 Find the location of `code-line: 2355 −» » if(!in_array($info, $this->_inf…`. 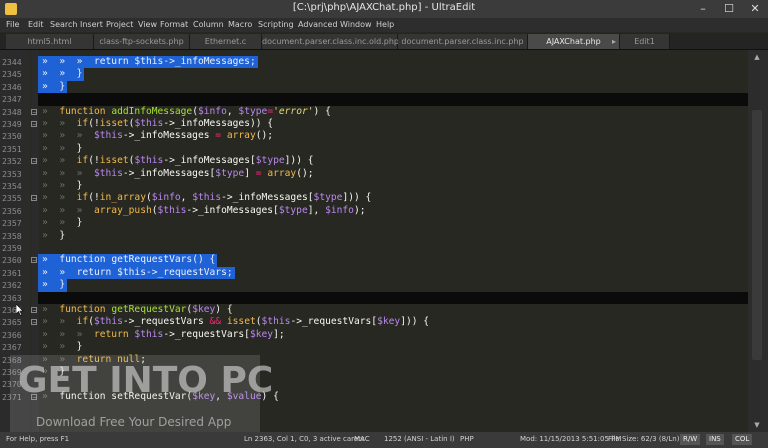

code-line: 2355 −» » if(!in_array($info, $this->_inf… is located at coordinates (373, 198).